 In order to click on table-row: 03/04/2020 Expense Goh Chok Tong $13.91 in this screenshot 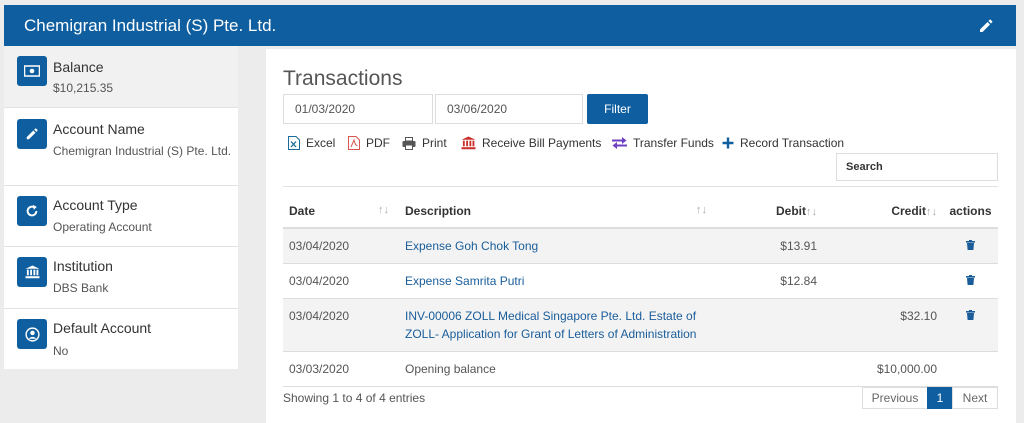, I will do `click(640, 245)`.